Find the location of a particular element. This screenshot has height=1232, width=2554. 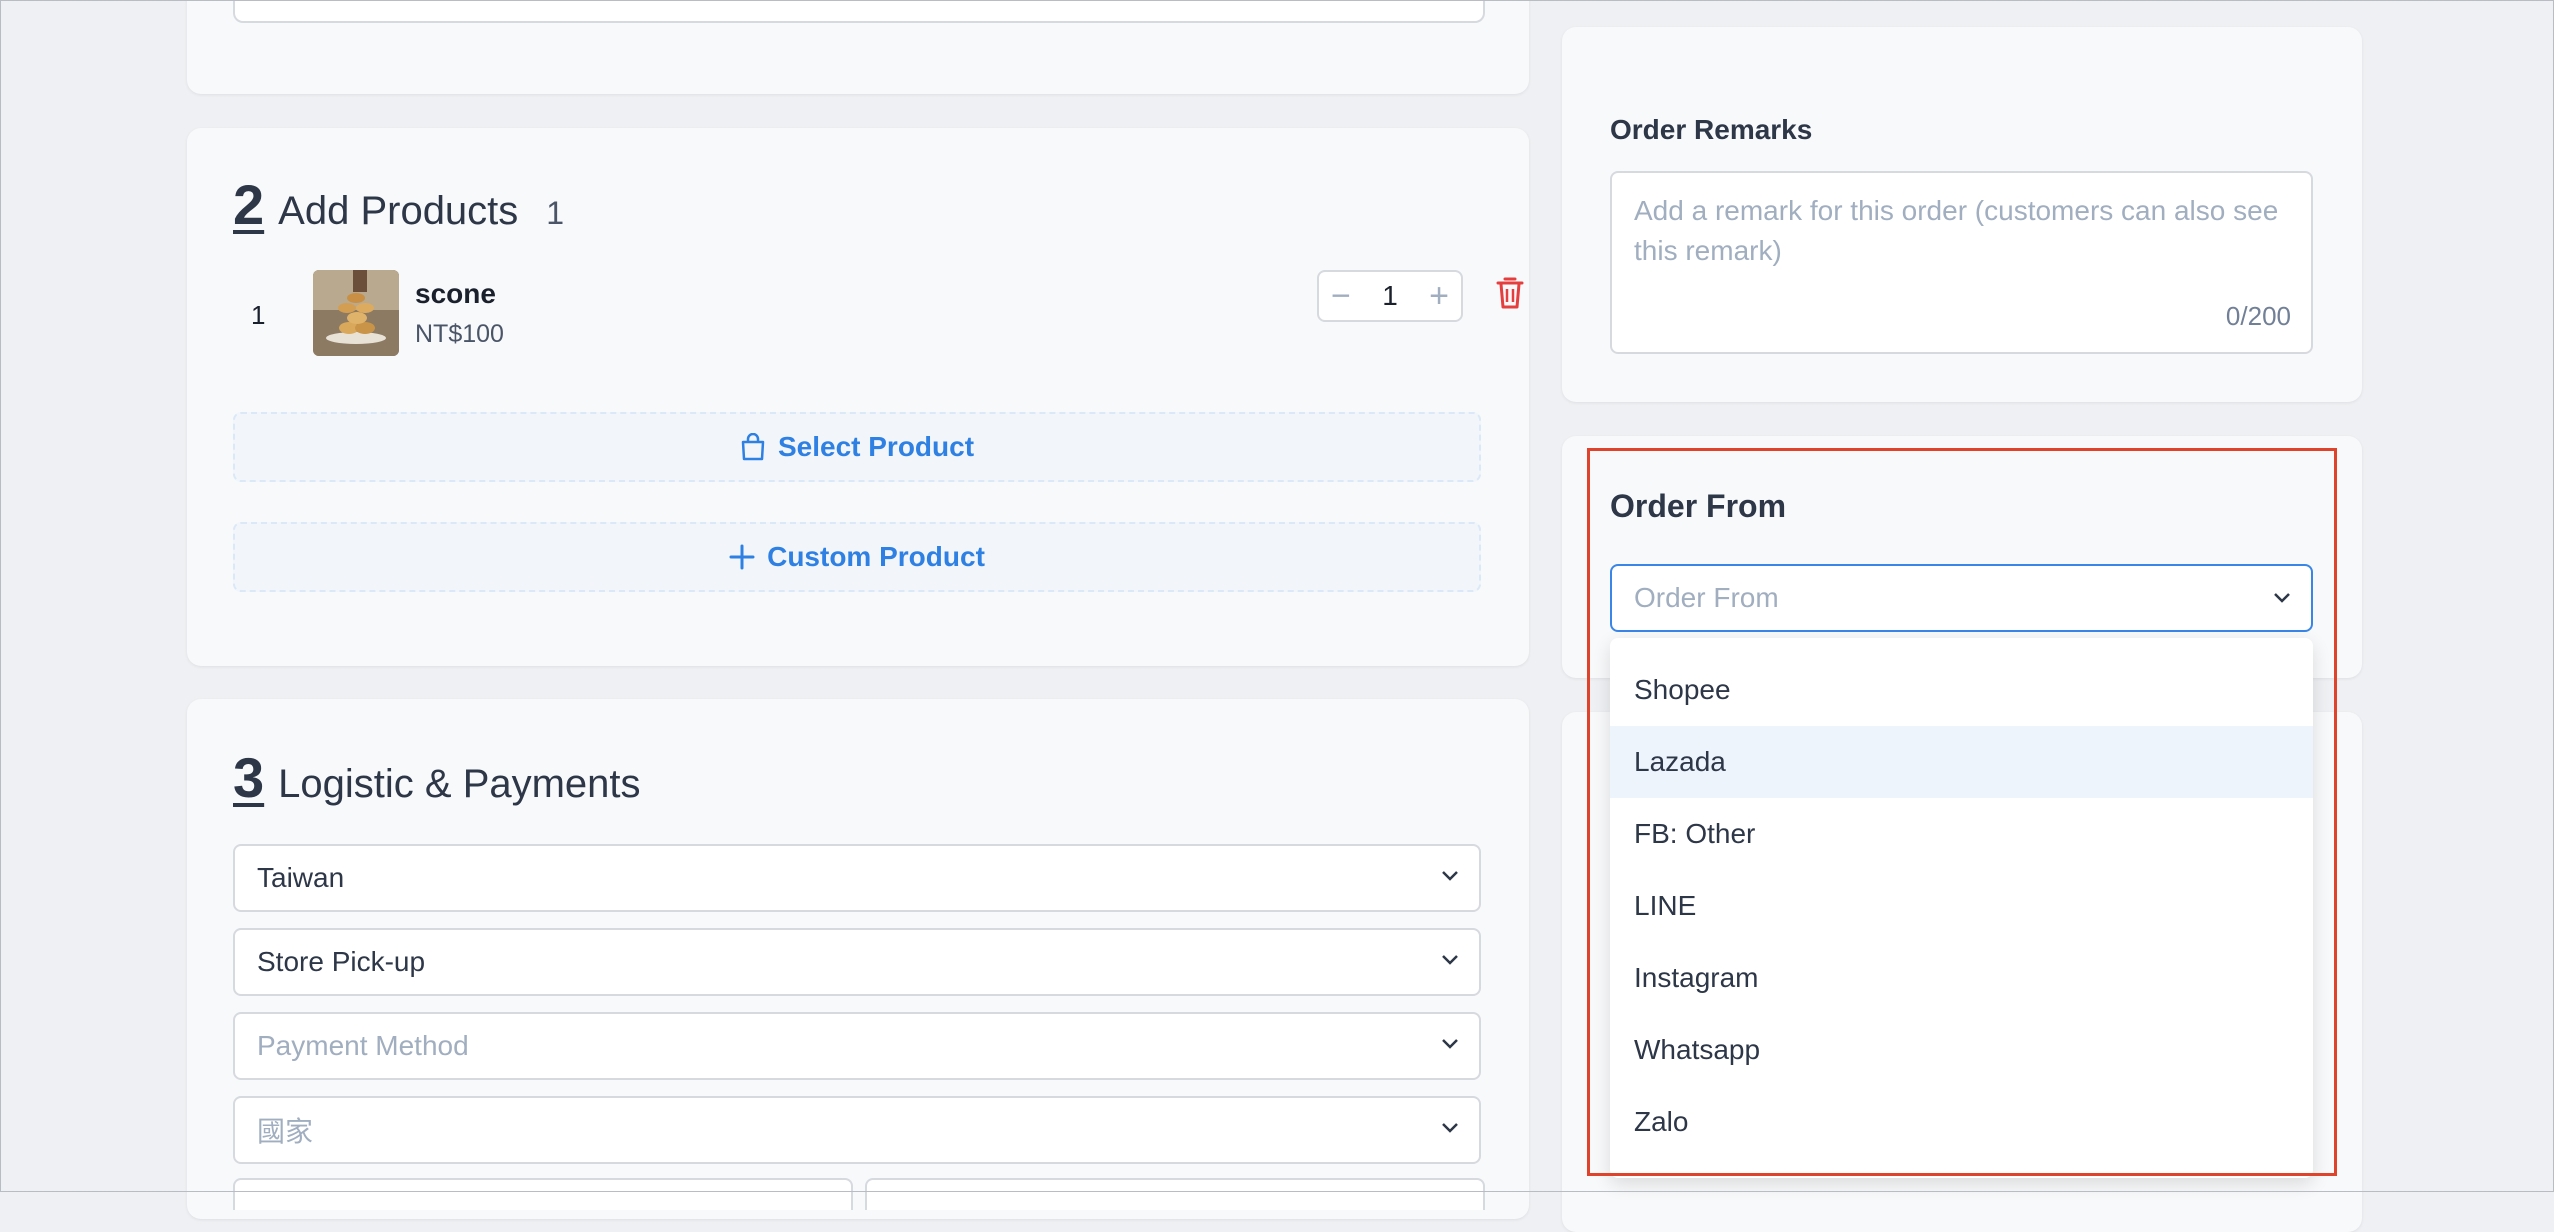

country-value: Taiwan is located at coordinates (301, 877).